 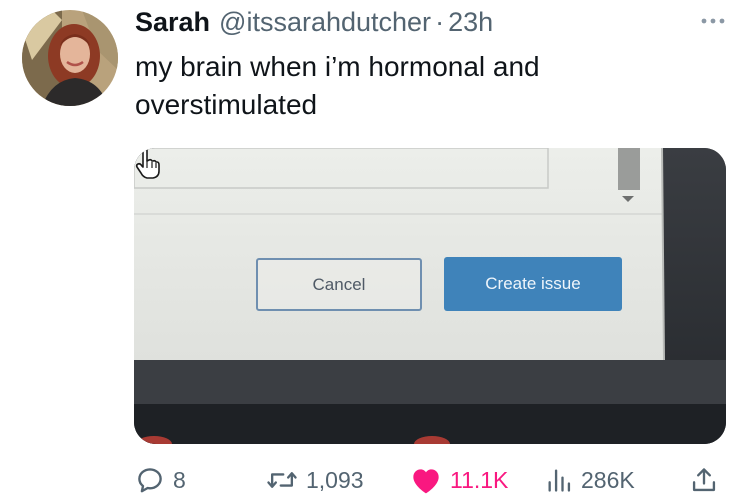 What do you see at coordinates (339, 284) in the screenshot?
I see `cancel-button-in-photo: Cancel` at bounding box center [339, 284].